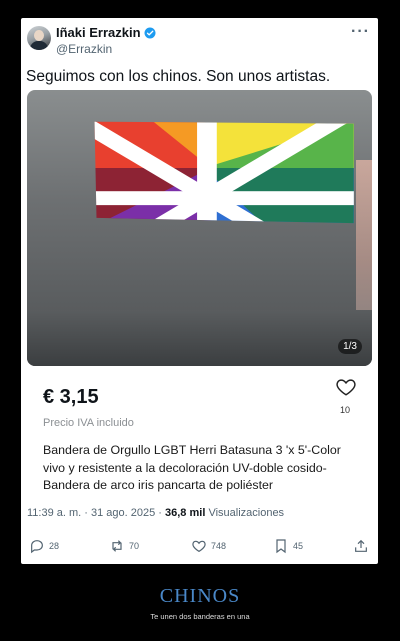  What do you see at coordinates (224, 198) in the screenshot?
I see `flag-cross-horizontal` at bounding box center [224, 198].